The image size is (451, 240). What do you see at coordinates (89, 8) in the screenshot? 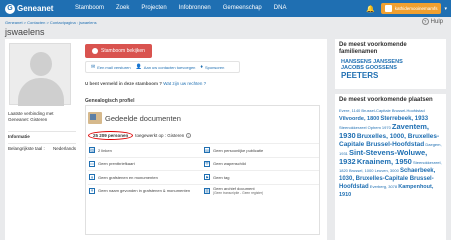
I see `nav-item-stamboom: Stamboom` at bounding box center [89, 8].